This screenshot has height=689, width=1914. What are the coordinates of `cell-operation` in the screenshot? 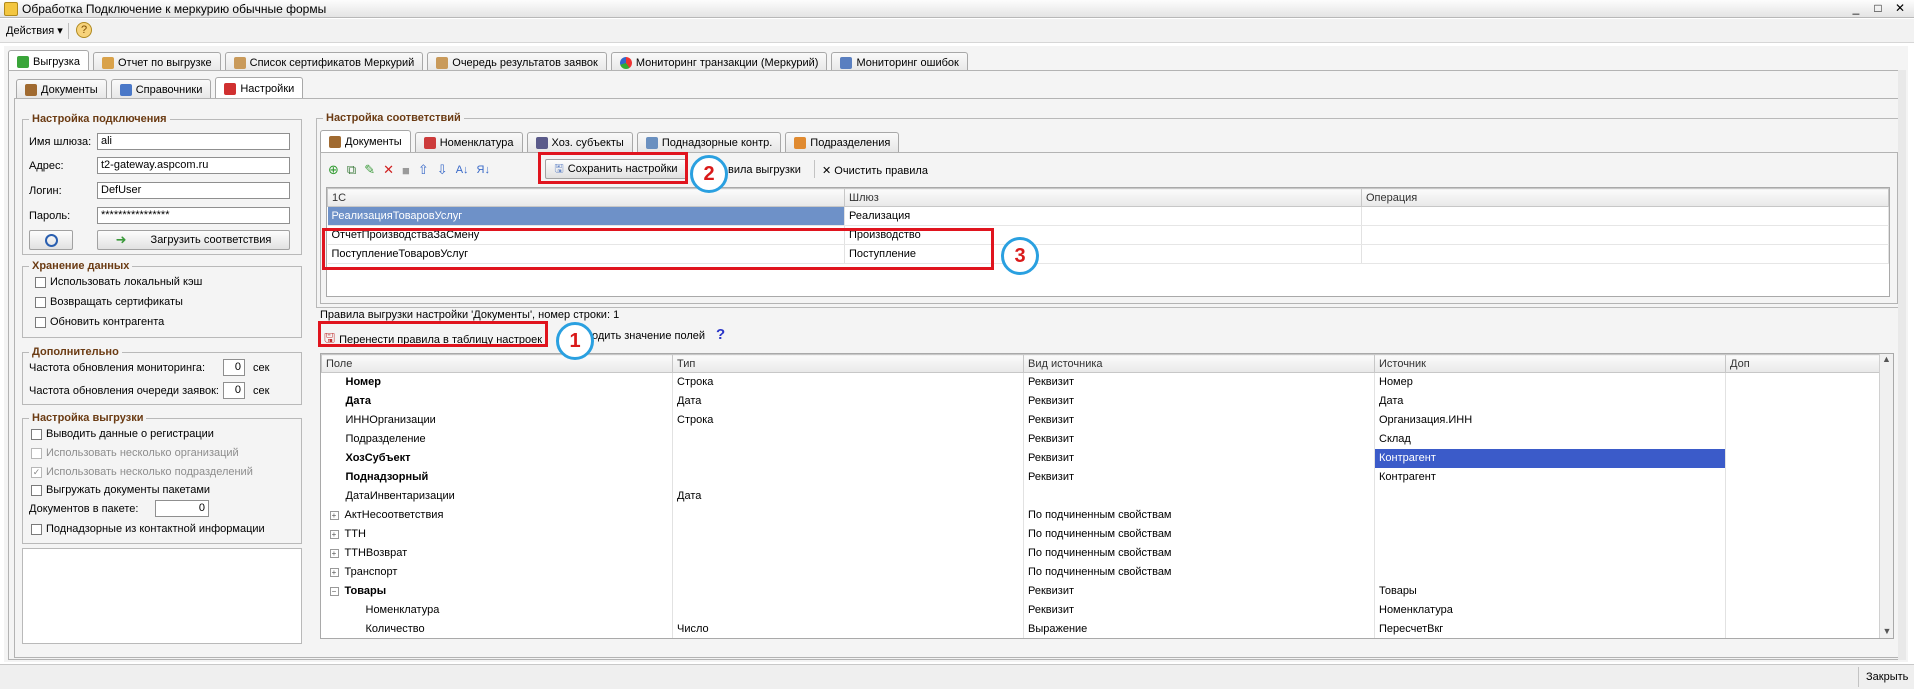 It's located at (1625, 235).